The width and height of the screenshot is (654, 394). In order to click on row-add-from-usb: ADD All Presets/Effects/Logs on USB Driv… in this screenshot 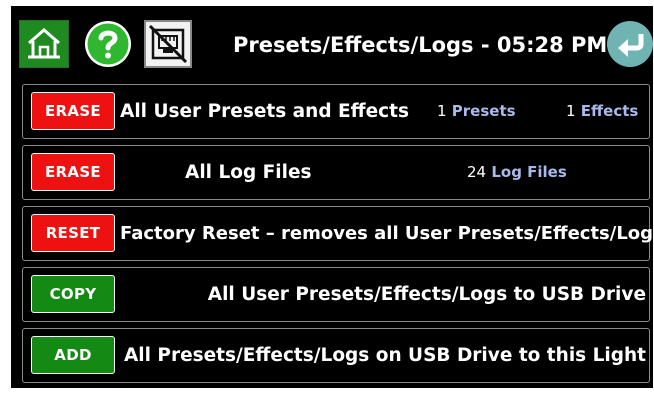, I will do `click(336, 355)`.